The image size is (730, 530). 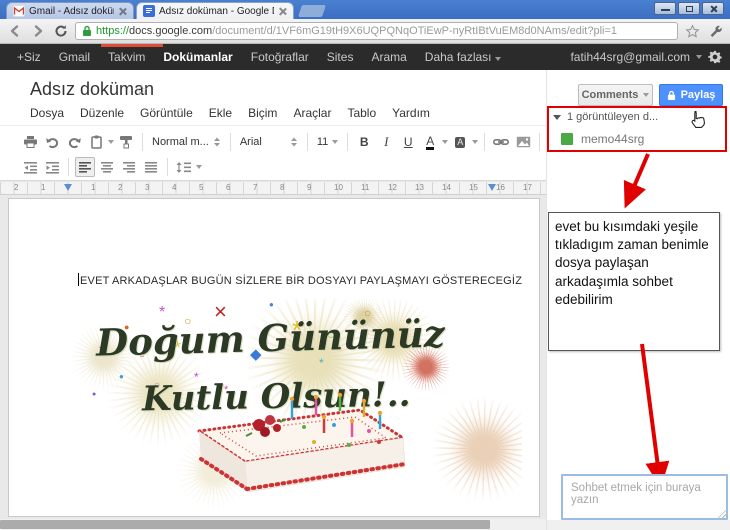 I want to click on font-select: Arial, so click(x=269, y=142).